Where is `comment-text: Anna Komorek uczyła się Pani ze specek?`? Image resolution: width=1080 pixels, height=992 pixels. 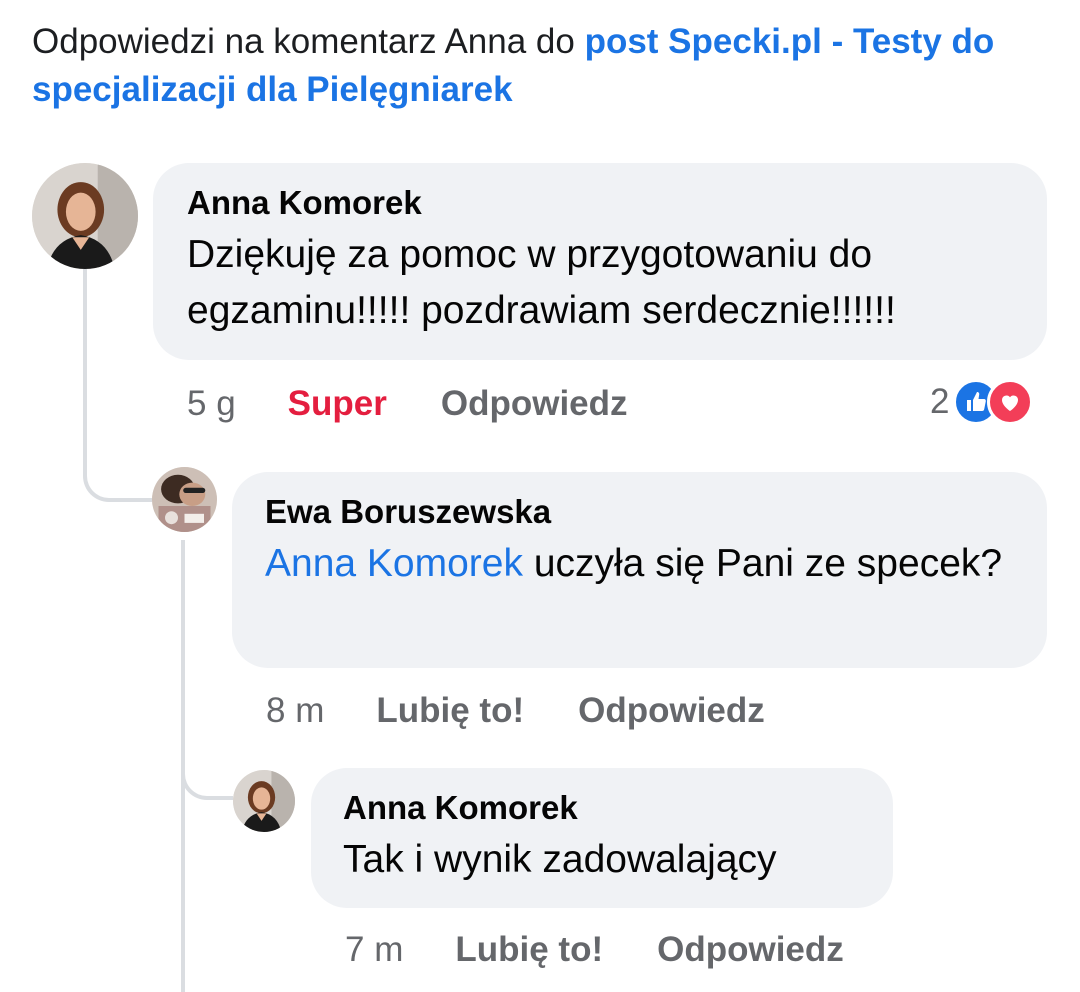
comment-text: Anna Komorek uczyła się Pani ze specek? is located at coordinates (639, 564).